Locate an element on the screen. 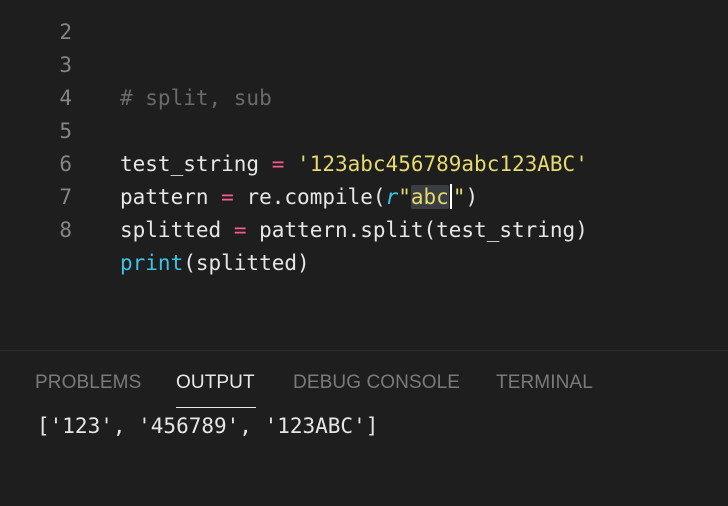 The width and height of the screenshot is (728, 506). output-text: ['123', '456789', '123ABC'] is located at coordinates (208, 426).